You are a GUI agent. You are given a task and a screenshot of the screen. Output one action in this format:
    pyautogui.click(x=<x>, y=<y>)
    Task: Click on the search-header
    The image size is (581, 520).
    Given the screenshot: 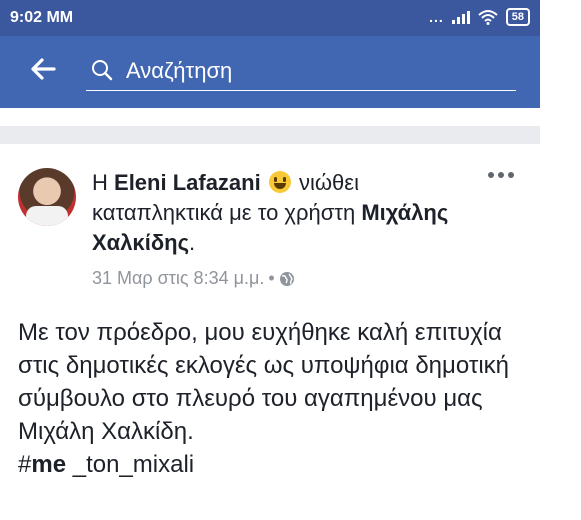 What is the action you would take?
    pyautogui.click(x=270, y=72)
    